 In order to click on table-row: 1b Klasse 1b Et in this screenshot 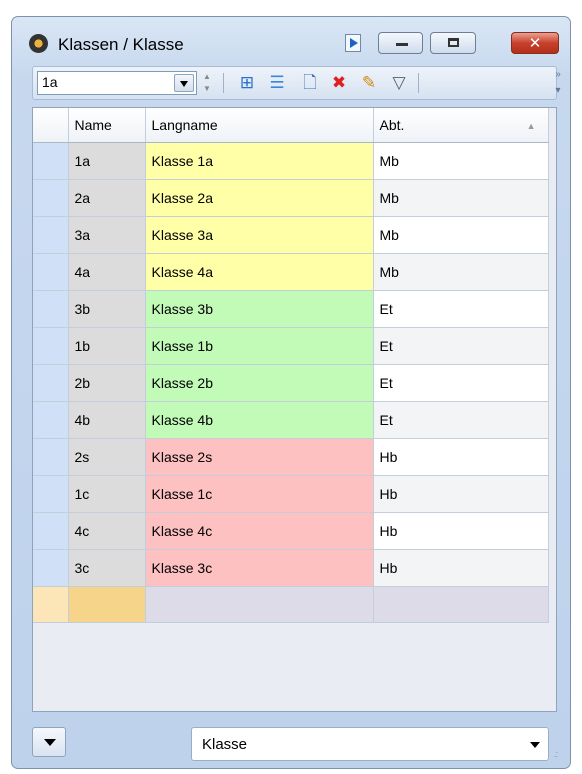, I will do `click(291, 346)`.